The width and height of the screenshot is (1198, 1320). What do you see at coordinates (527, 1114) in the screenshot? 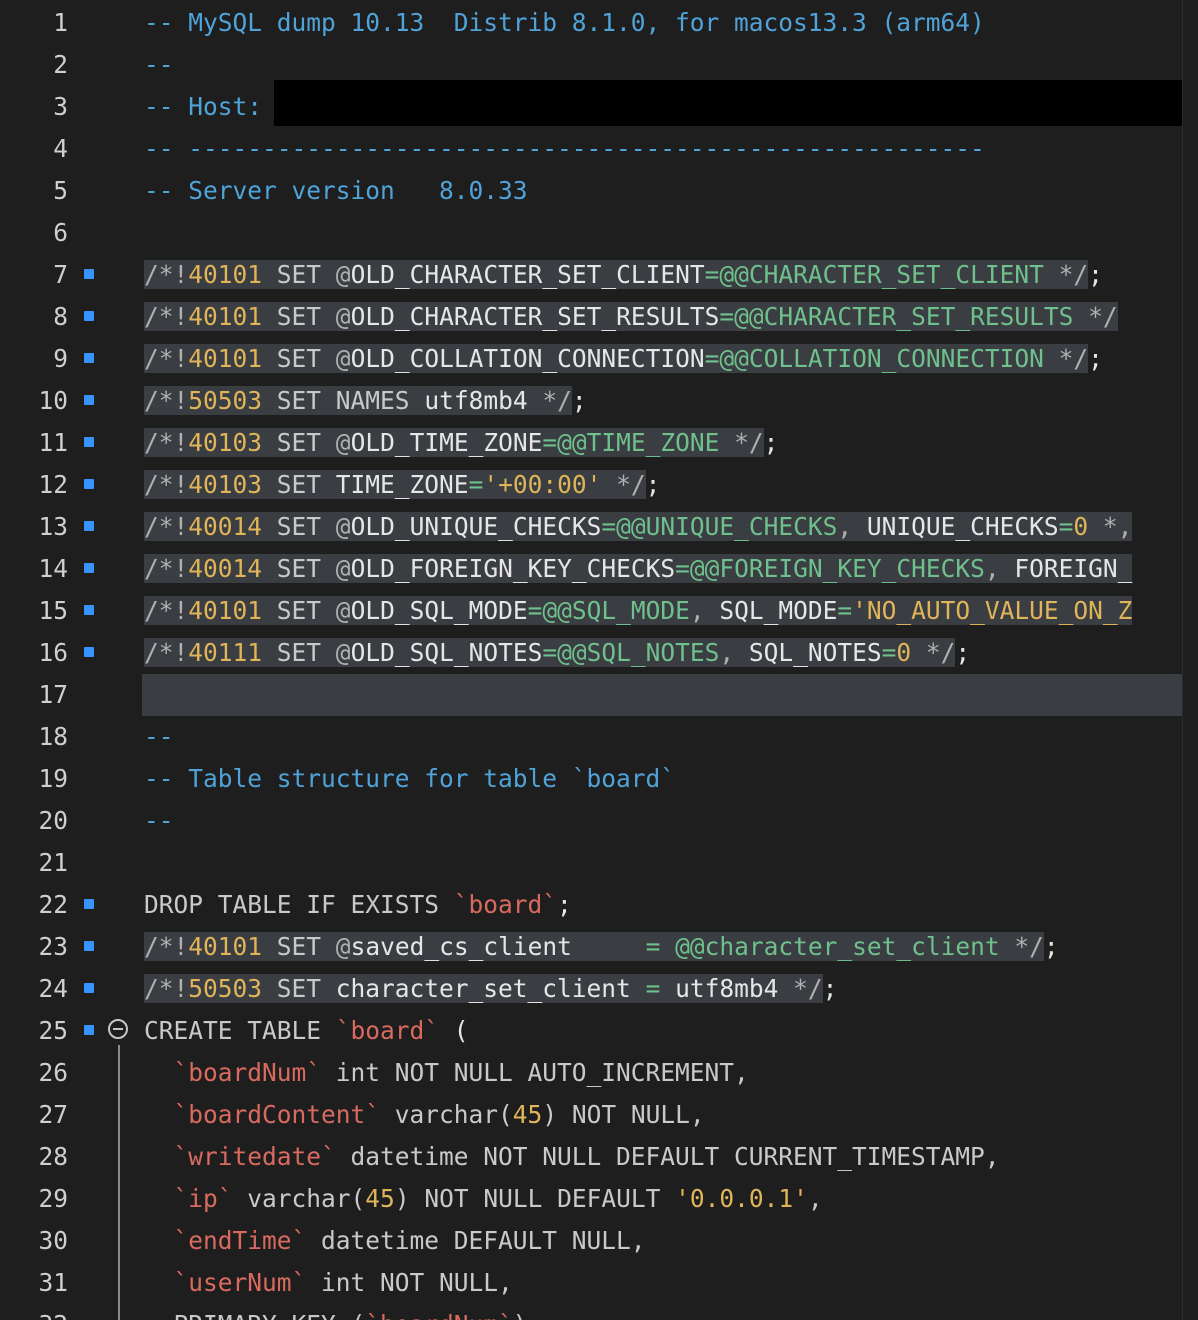
I see `code-token: 45` at bounding box center [527, 1114].